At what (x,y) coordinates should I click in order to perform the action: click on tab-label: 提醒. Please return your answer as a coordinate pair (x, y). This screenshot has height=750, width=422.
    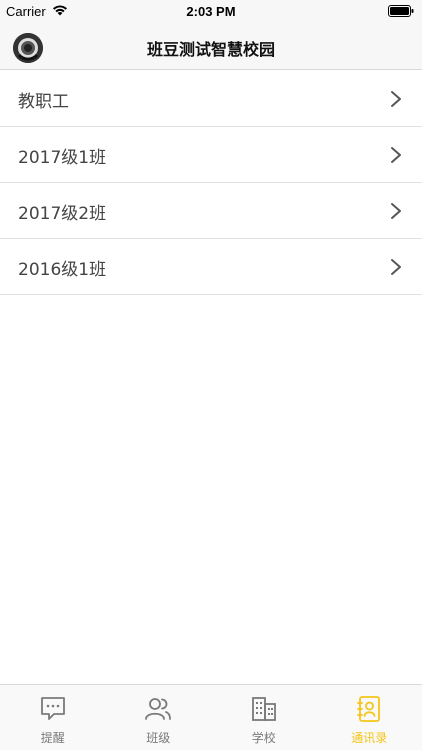
    Looking at the image, I should click on (52, 738).